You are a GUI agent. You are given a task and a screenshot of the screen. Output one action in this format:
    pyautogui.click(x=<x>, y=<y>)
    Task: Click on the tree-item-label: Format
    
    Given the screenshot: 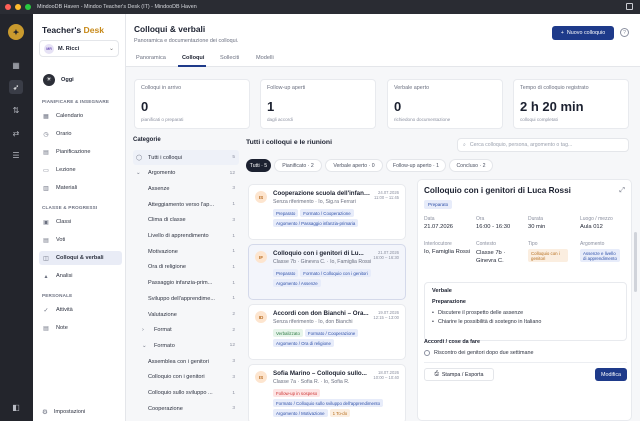 What is the action you would take?
    pyautogui.click(x=163, y=330)
    